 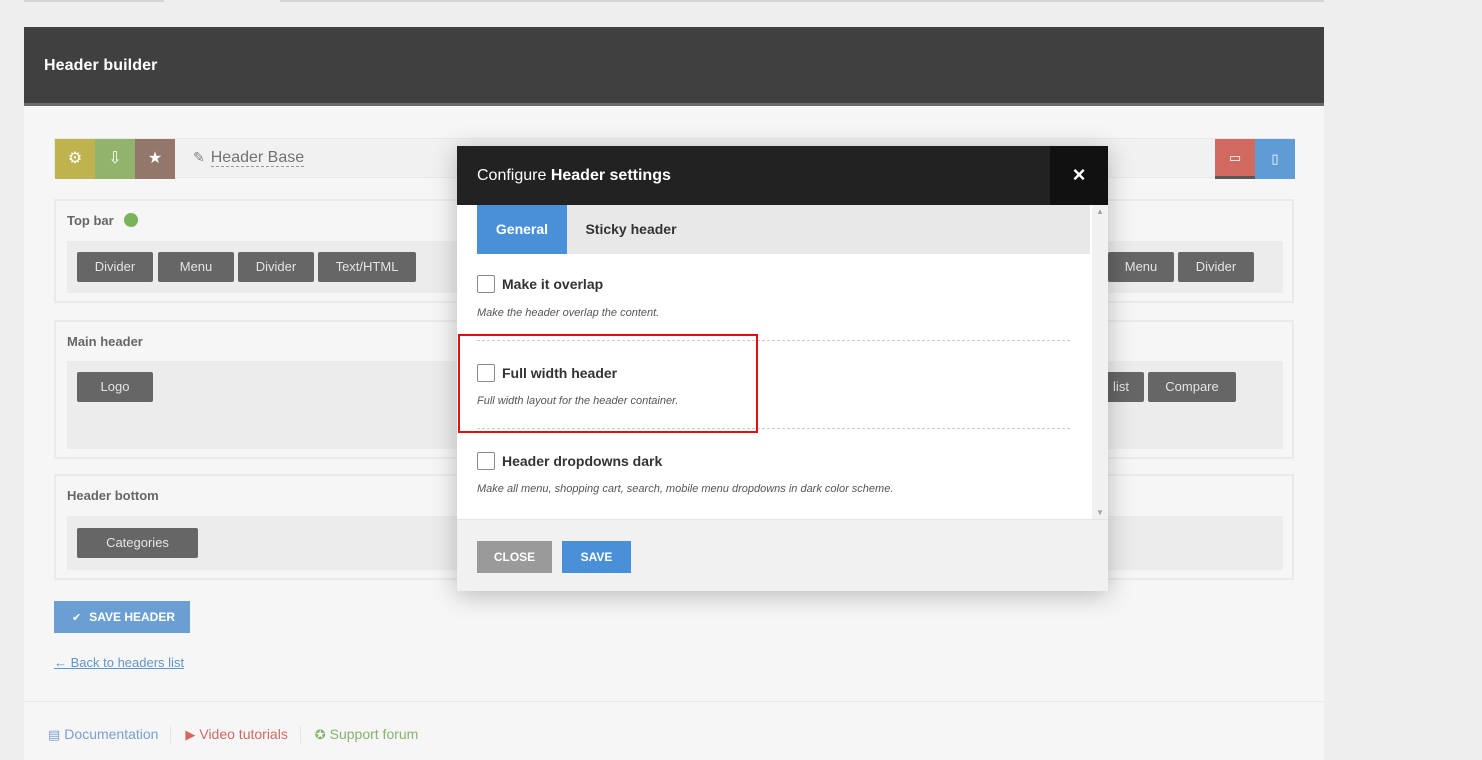 I want to click on option-label: Make it overlap, so click(x=553, y=284).